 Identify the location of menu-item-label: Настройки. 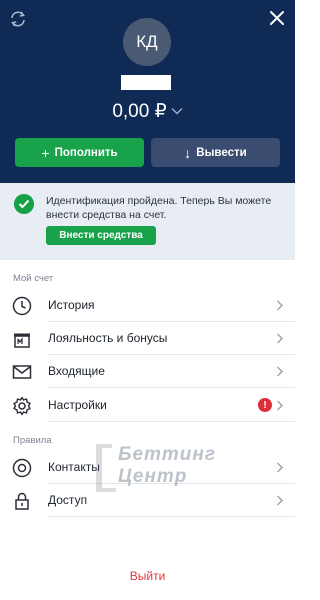
(77, 405).